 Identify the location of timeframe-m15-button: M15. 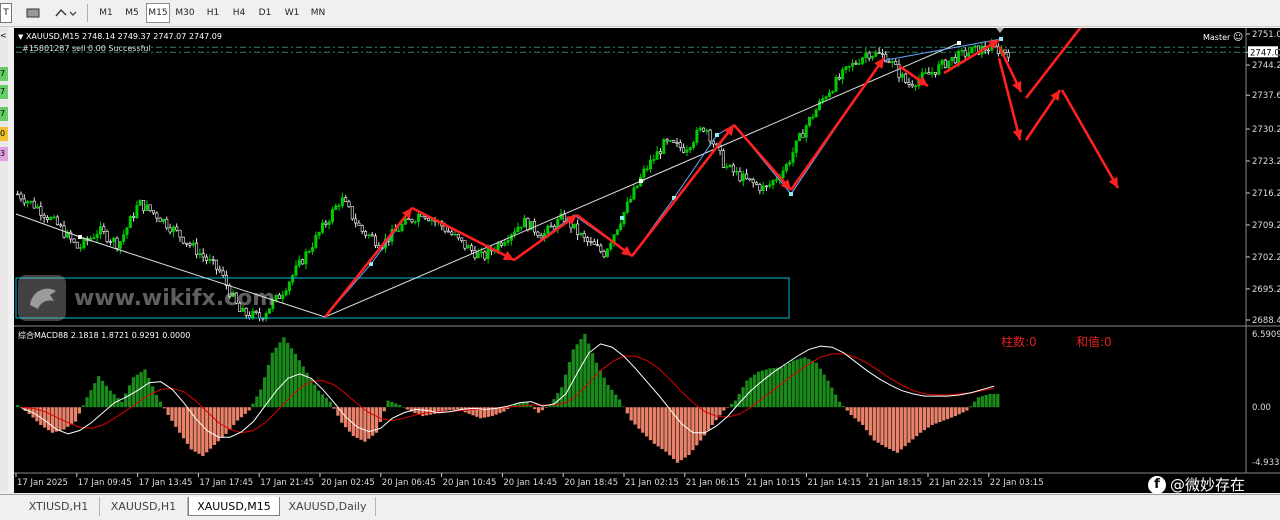
(158, 13).